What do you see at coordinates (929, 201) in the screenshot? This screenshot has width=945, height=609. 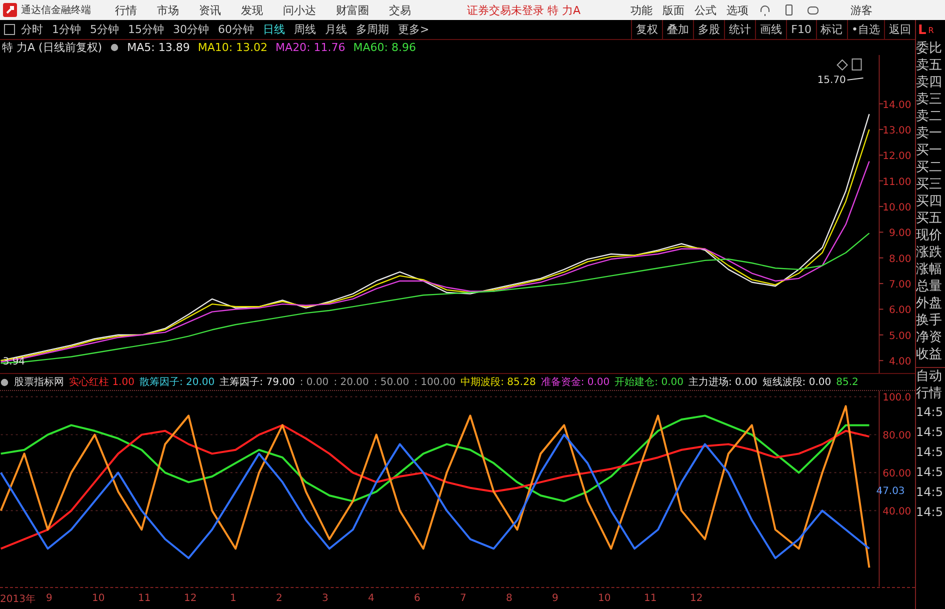 I see `quote-label: 买四` at bounding box center [929, 201].